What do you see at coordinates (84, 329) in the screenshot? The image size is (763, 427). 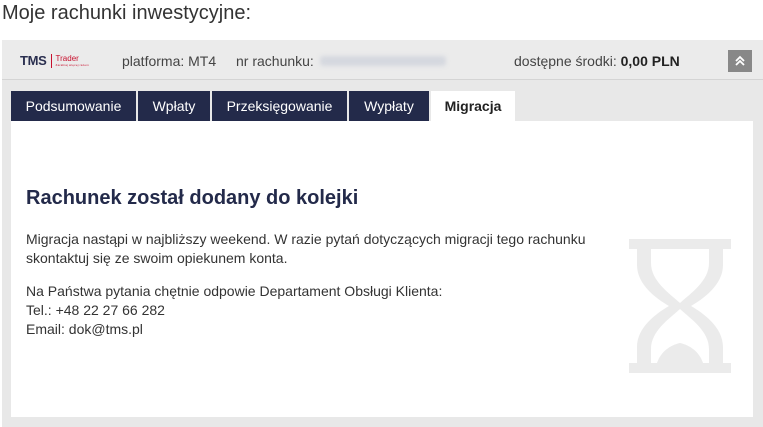 I see `support-email: Email: dok@tms.pl` at bounding box center [84, 329].